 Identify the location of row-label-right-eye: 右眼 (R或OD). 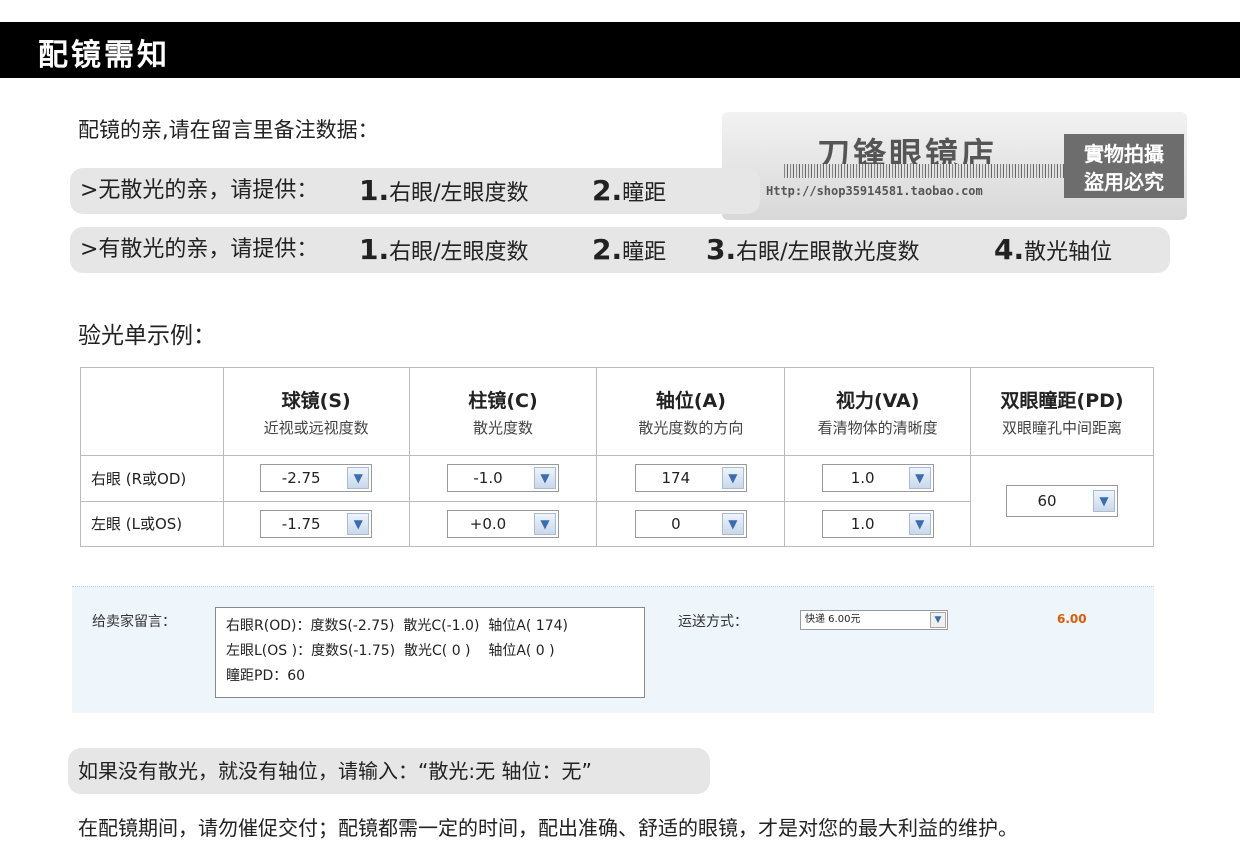
(152, 478).